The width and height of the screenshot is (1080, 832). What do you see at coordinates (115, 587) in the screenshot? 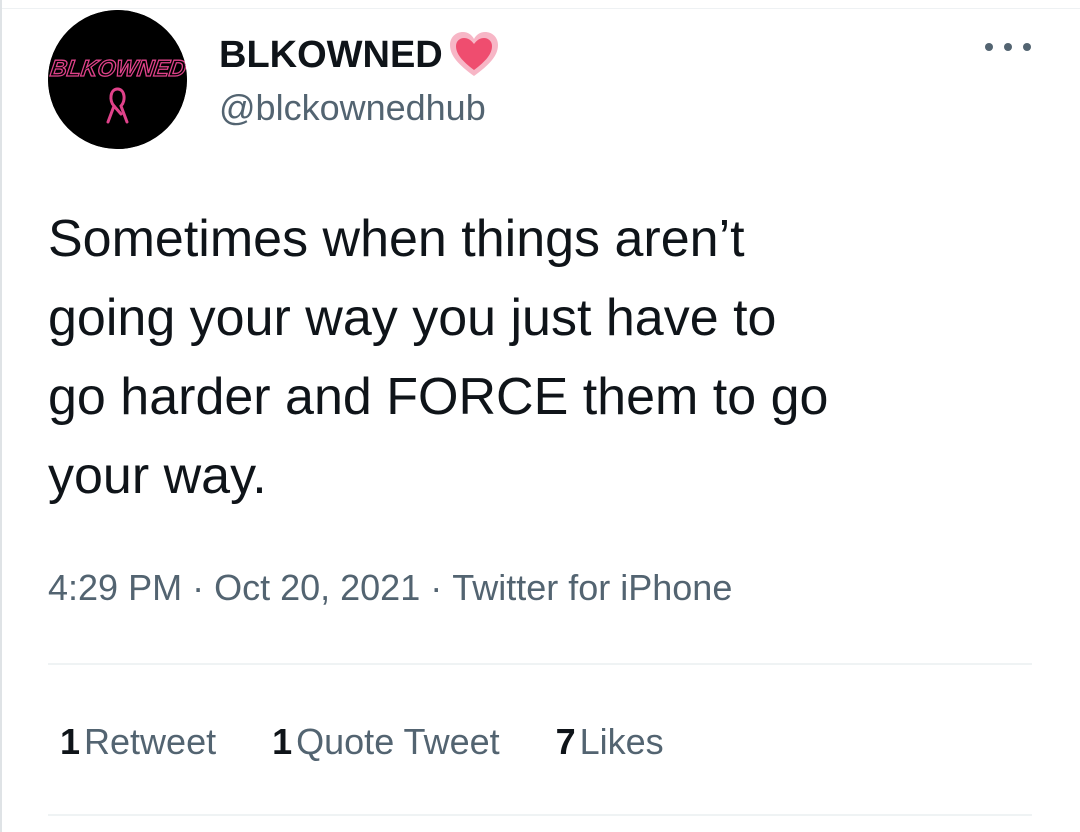
I see `tweet-time: 4:29 PM` at bounding box center [115, 587].